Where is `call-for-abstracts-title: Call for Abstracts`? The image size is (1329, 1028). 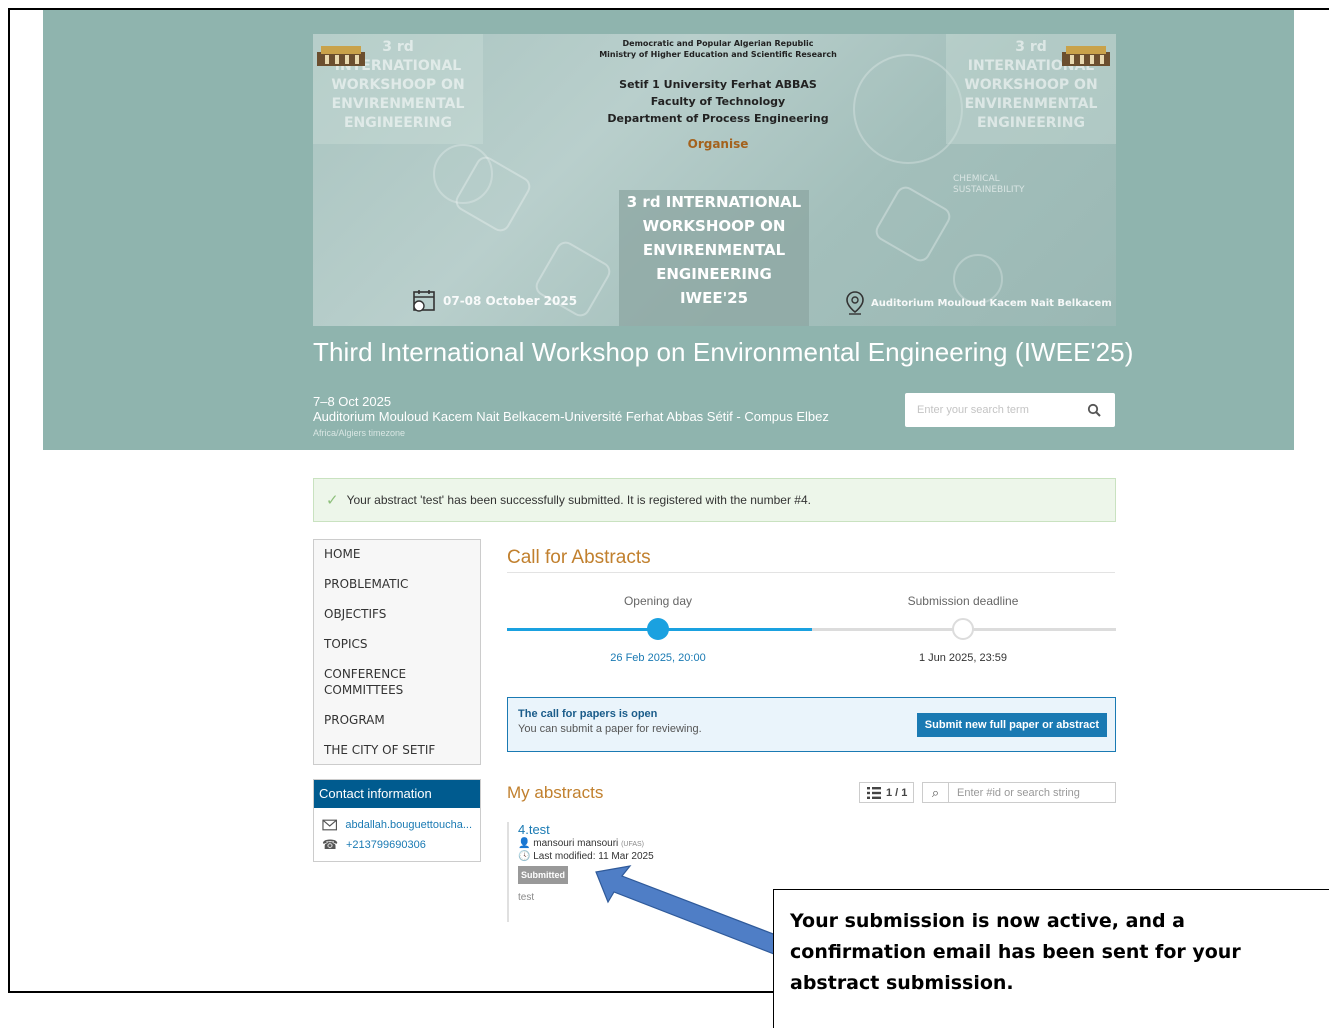
call-for-abstracts-title: Call for Abstracts is located at coordinates (579, 557).